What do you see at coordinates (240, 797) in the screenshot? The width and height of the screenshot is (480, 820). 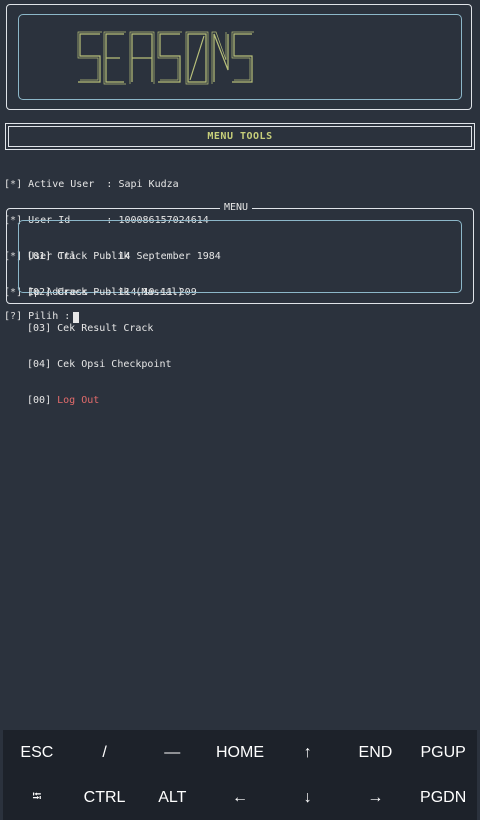 I see `key-left-arrow: ←` at bounding box center [240, 797].